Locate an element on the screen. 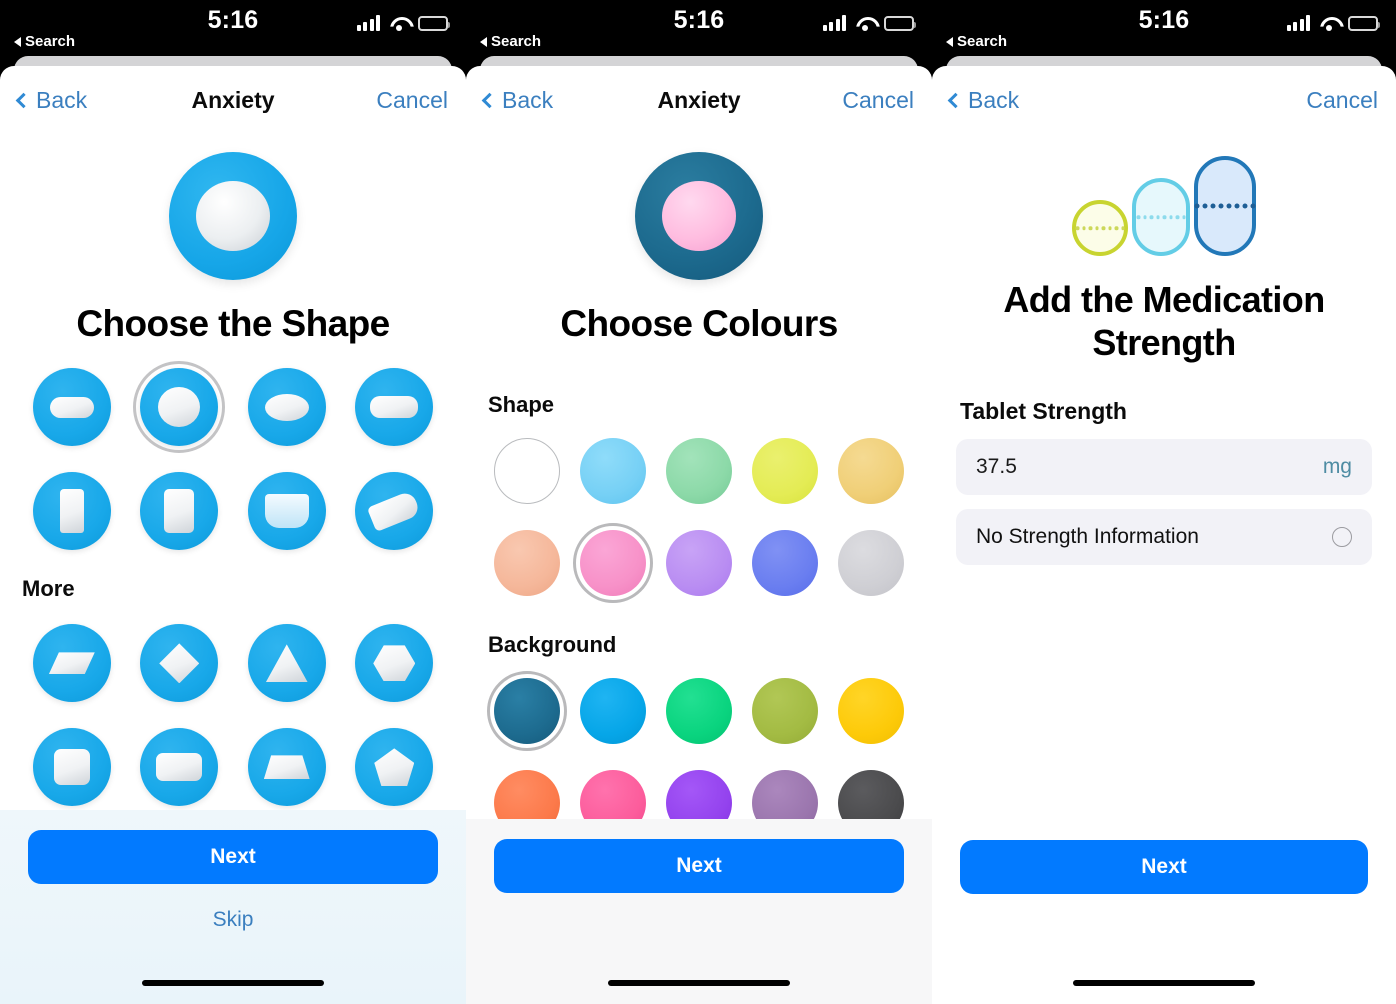  background-color-grid is located at coordinates (699, 745).